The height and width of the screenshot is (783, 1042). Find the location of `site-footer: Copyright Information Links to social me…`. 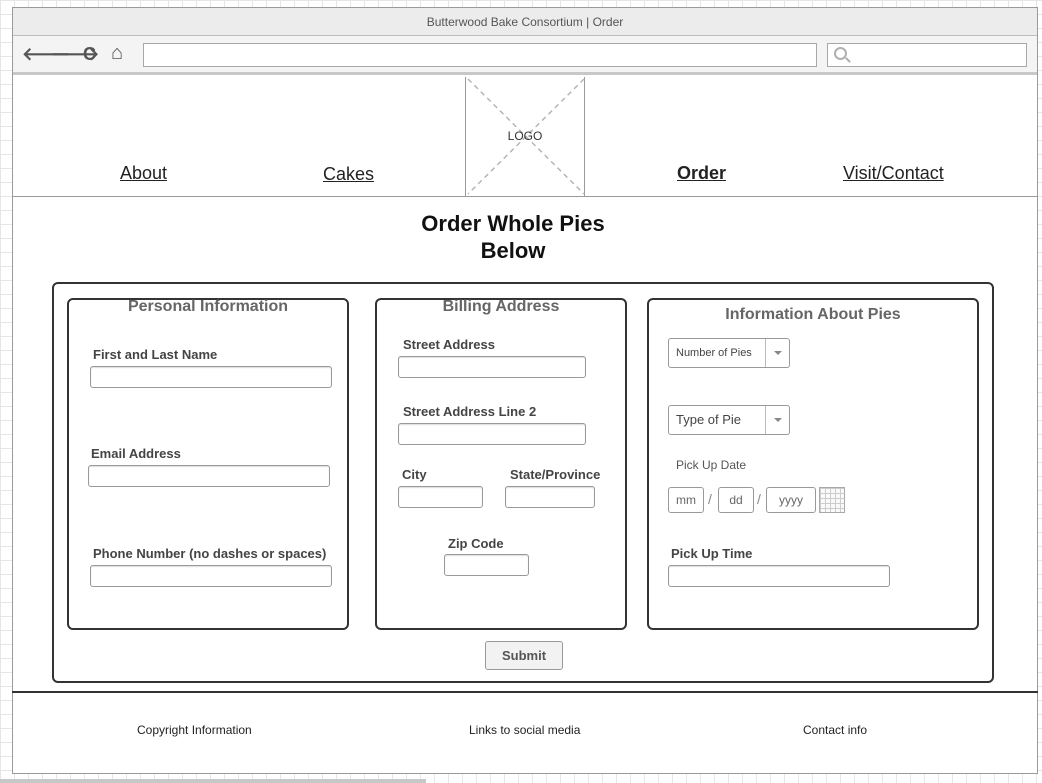

site-footer: Copyright Information Links to social me… is located at coordinates (525, 728).